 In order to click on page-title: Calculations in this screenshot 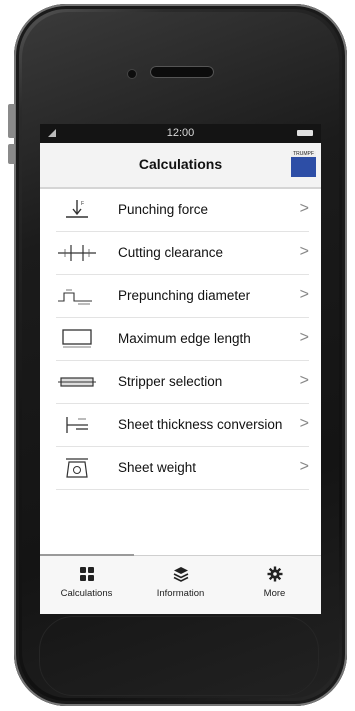, I will do `click(180, 164)`.